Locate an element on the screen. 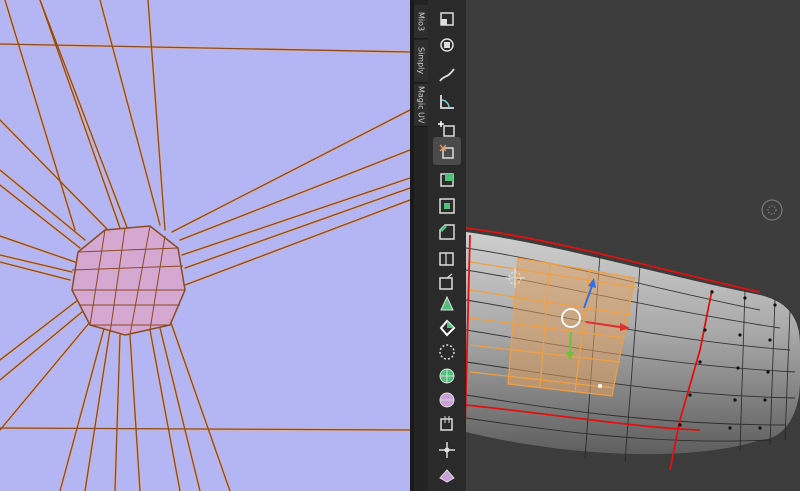  rip-region-icon is located at coordinates (447, 450).